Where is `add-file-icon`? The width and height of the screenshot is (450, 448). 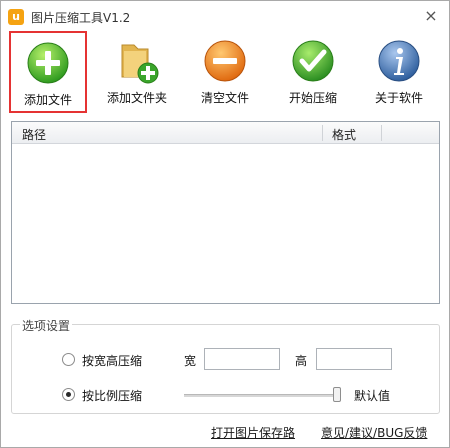 add-file-icon is located at coordinates (48, 63).